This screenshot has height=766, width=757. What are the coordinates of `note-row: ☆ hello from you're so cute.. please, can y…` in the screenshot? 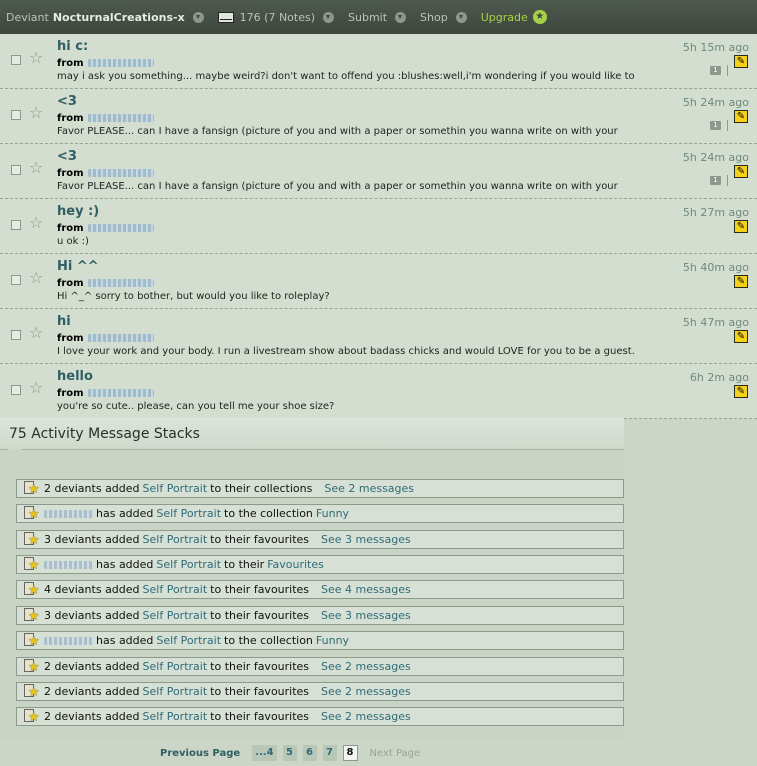 It's located at (378, 391).